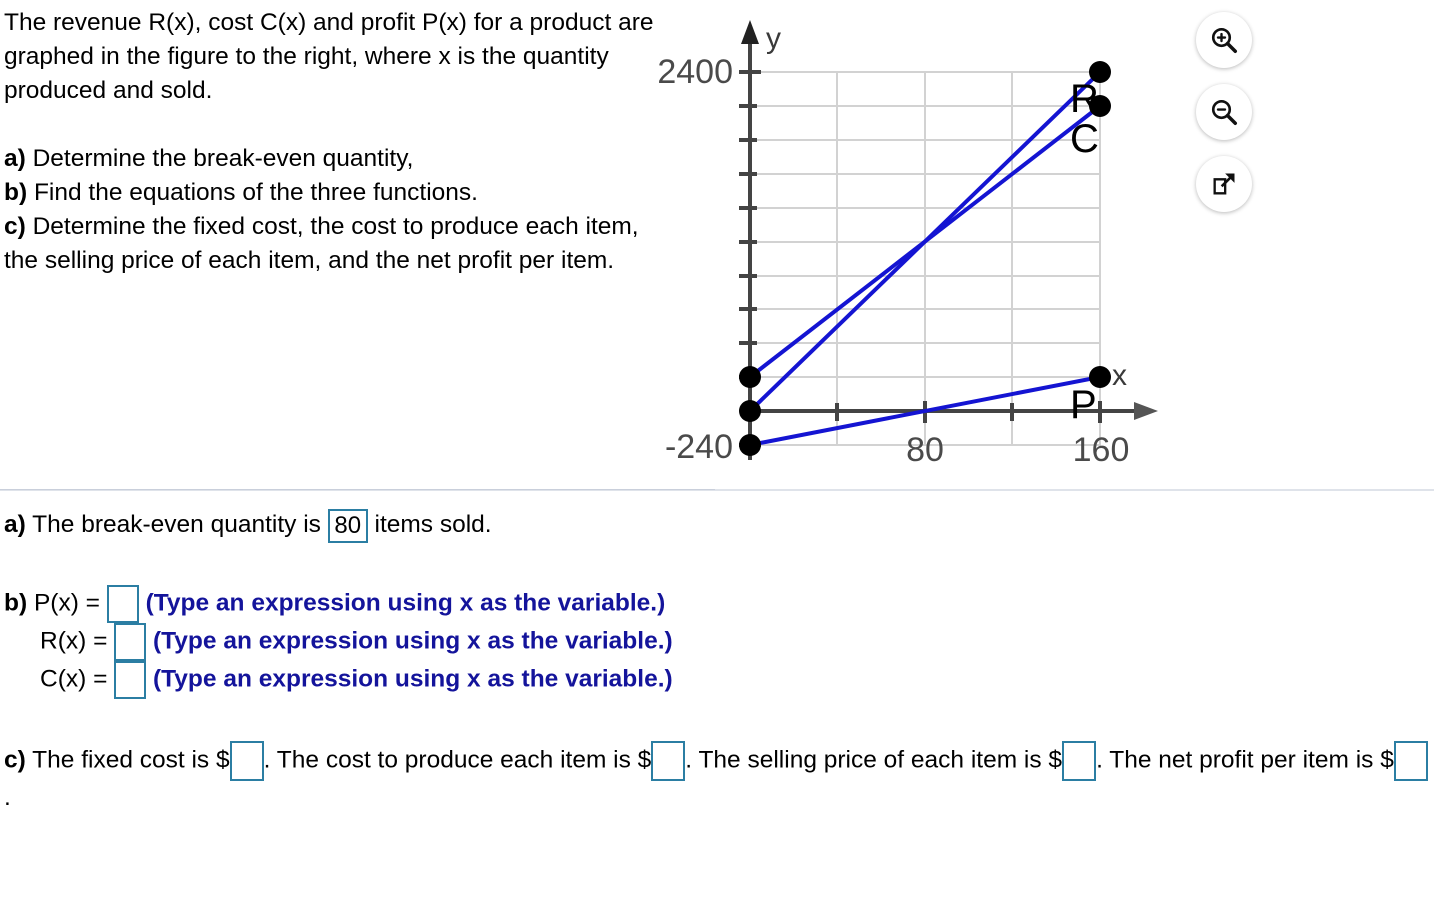 Image resolution: width=1434 pixels, height=902 pixels. Describe the element at coordinates (1084, 99) in the screenshot. I see `series-label-R: R` at that location.